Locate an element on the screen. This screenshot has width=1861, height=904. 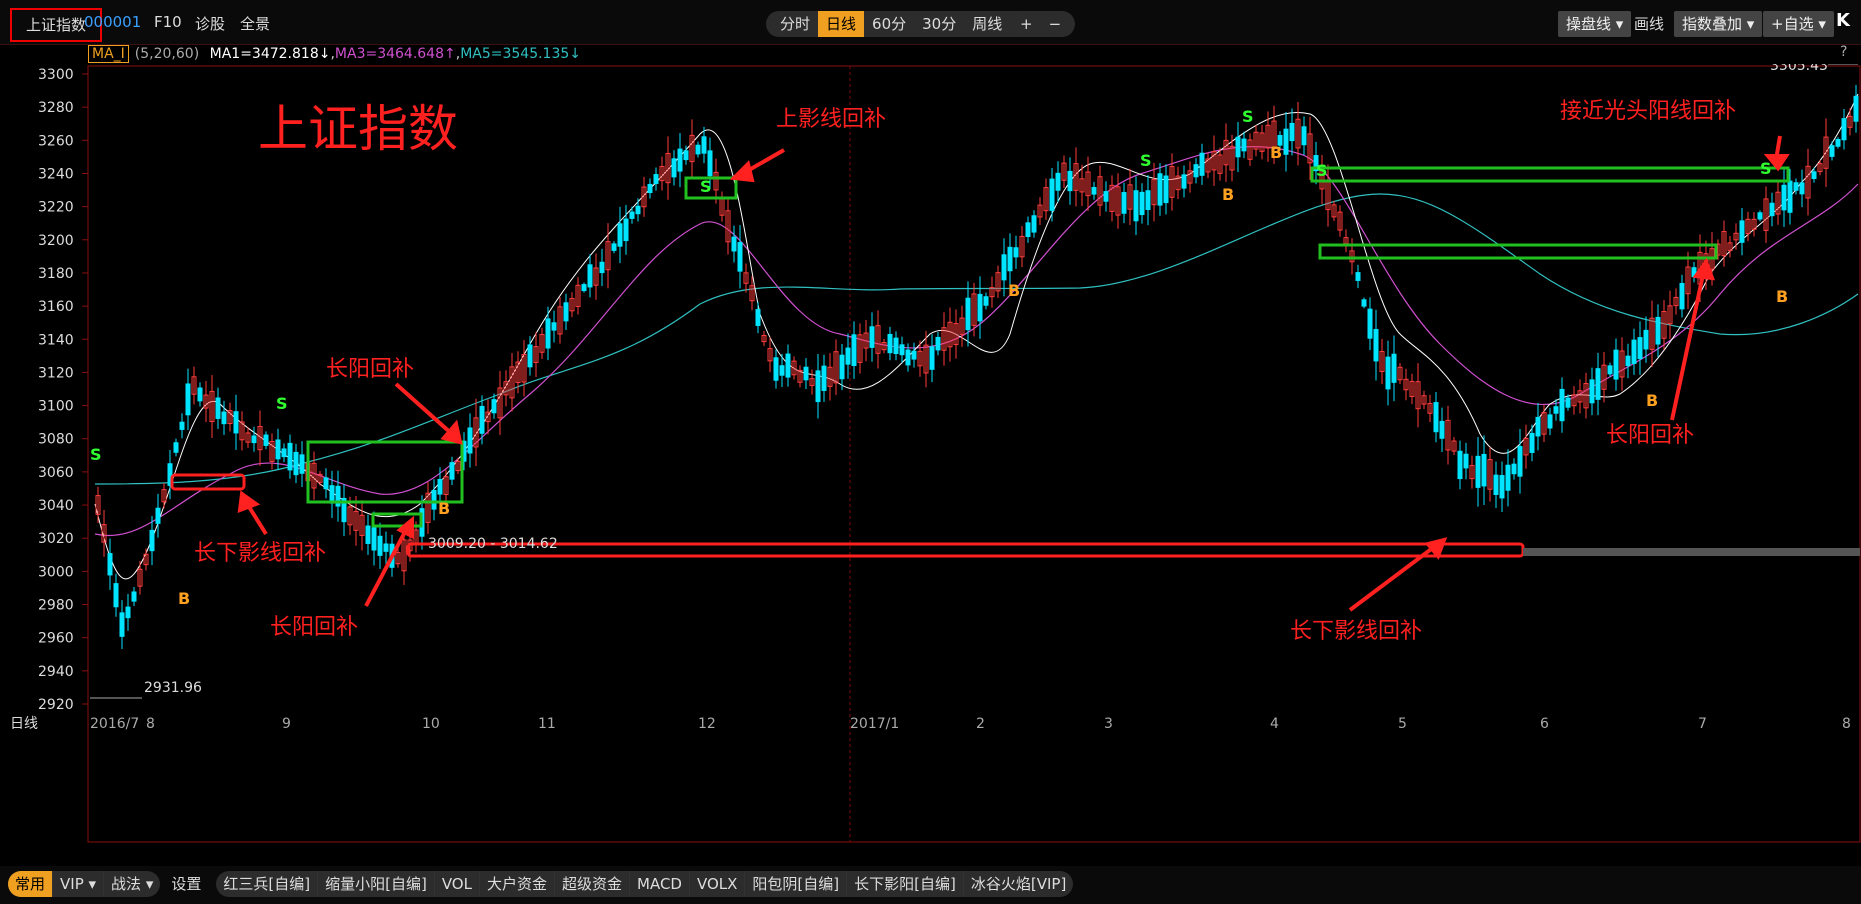
tab-common: 常用 is located at coordinates (31, 884).